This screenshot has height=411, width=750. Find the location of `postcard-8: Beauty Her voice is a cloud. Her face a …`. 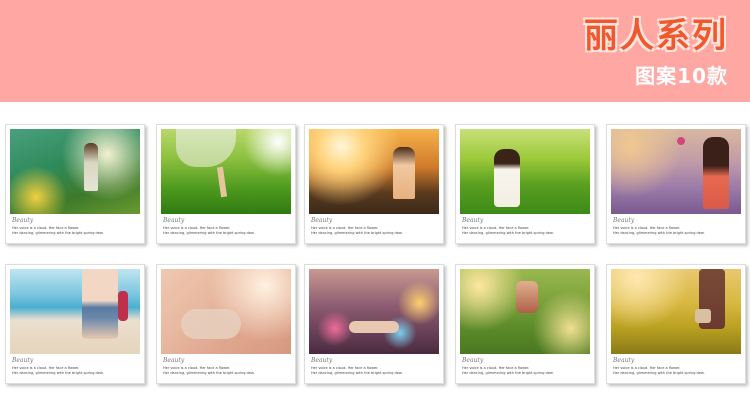

postcard-8: Beauty Her voice is a cloud. Her face a … is located at coordinates (374, 324).